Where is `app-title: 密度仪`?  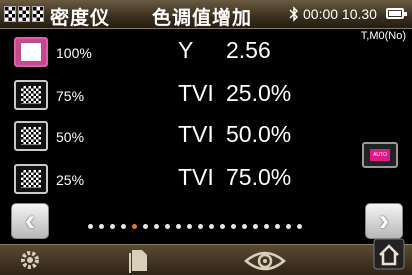
app-title: 密度仪 is located at coordinates (80, 18).